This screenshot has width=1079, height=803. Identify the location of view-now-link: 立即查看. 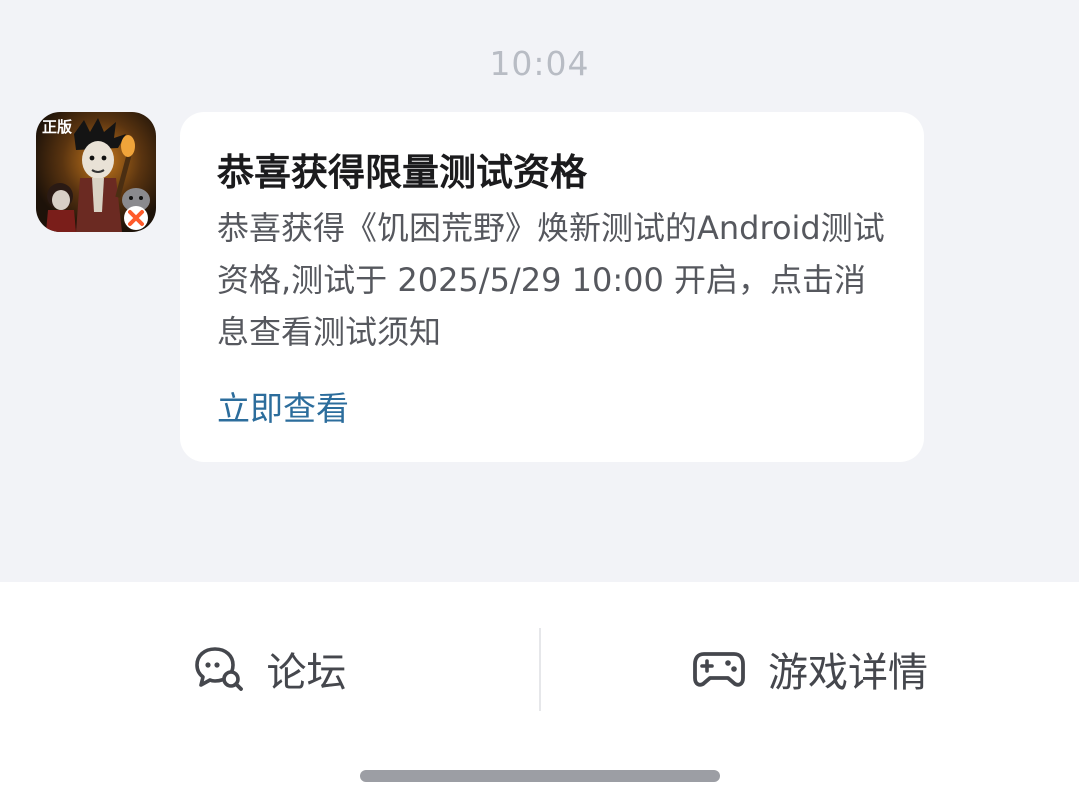
(283, 409).